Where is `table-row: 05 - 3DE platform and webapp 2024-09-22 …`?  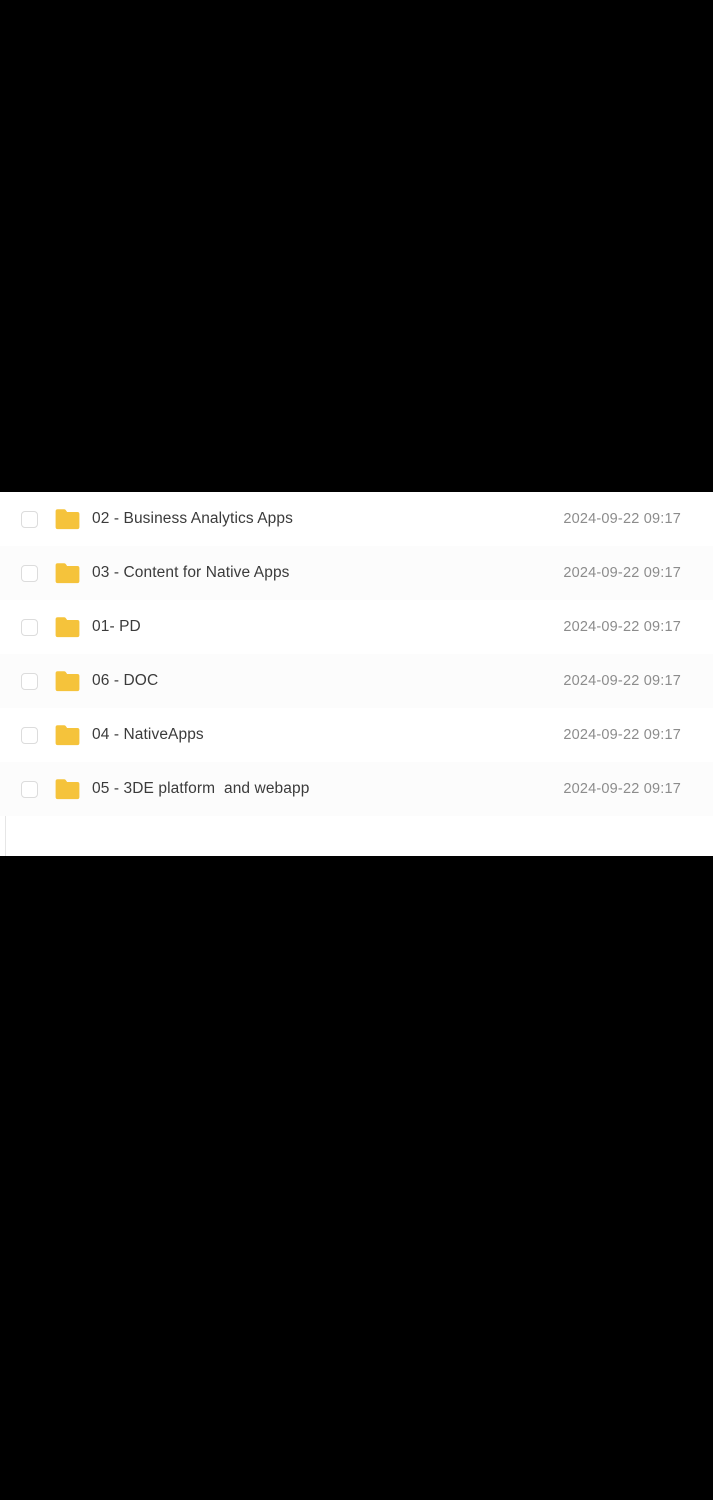
table-row: 05 - 3DE platform and webapp 2024-09-22 … is located at coordinates (356, 789).